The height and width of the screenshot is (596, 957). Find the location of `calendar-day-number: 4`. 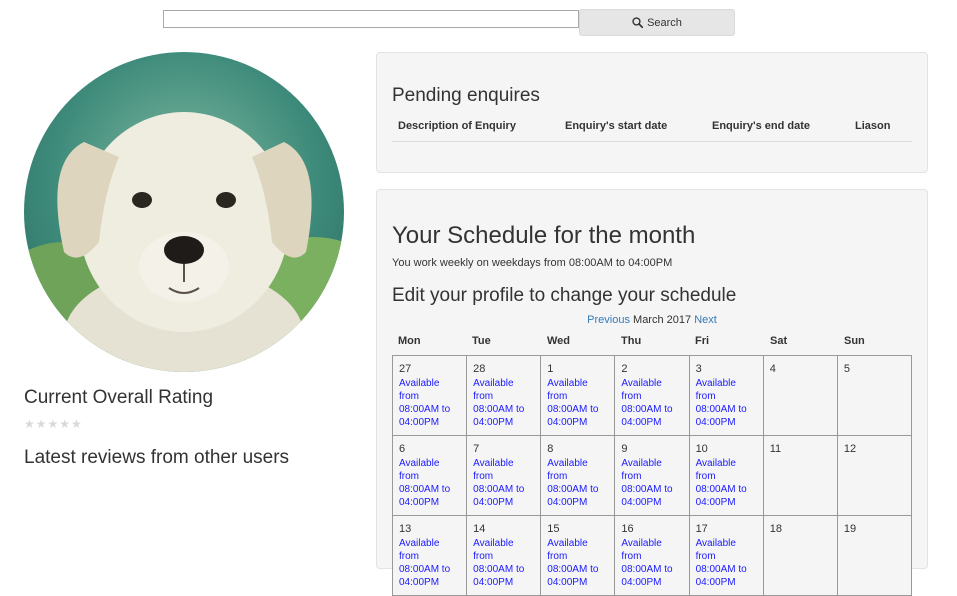

calendar-day-number: 4 is located at coordinates (772, 369).